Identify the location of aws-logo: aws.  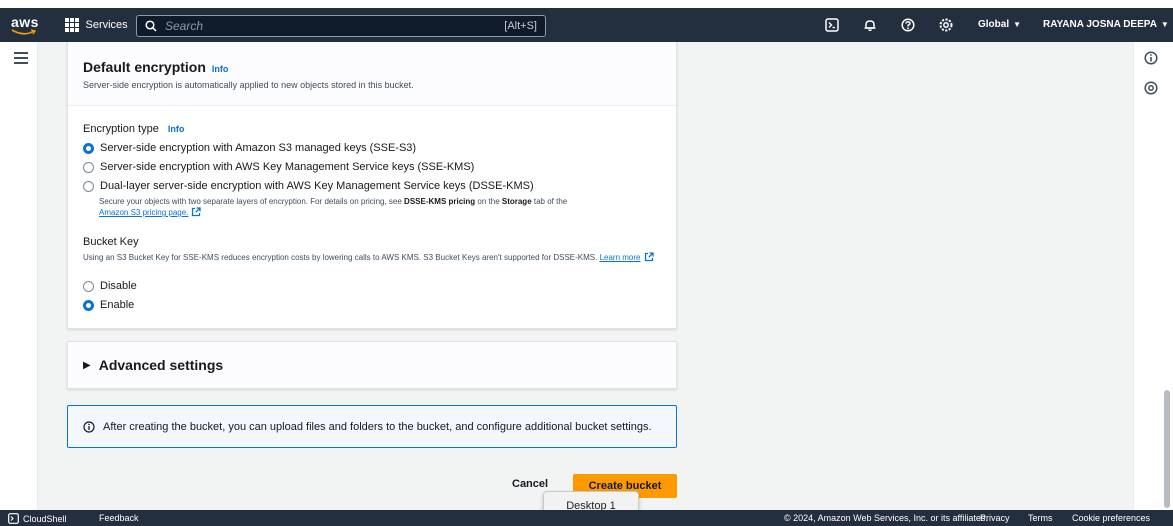
(28, 25).